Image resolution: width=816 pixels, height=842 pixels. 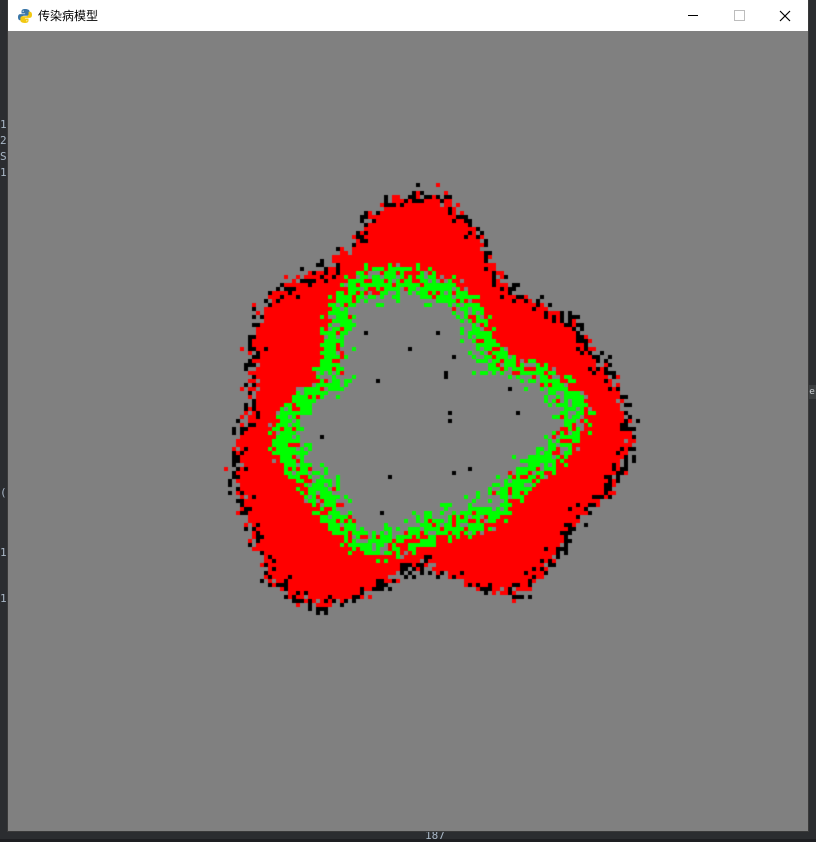 I want to click on close-button, so click(x=785, y=15).